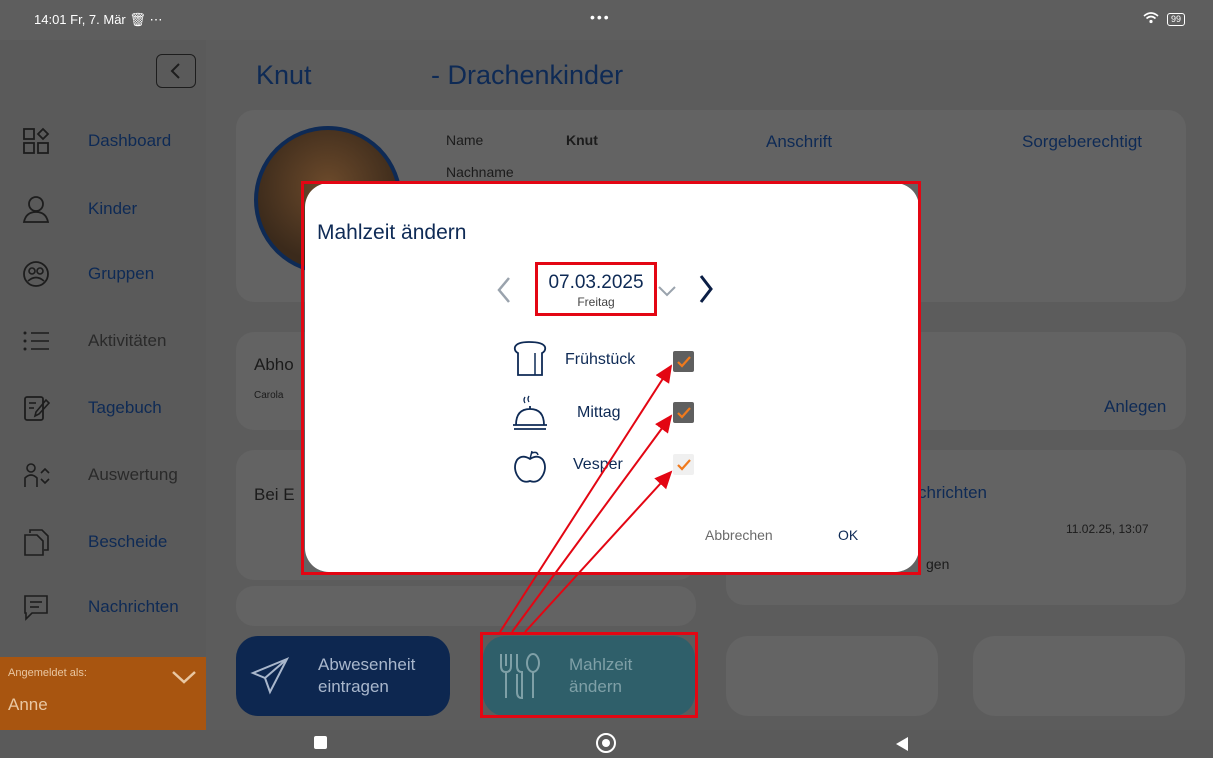 The height and width of the screenshot is (758, 1213). What do you see at coordinates (504, 290) in the screenshot?
I see `prev-date-icon` at bounding box center [504, 290].